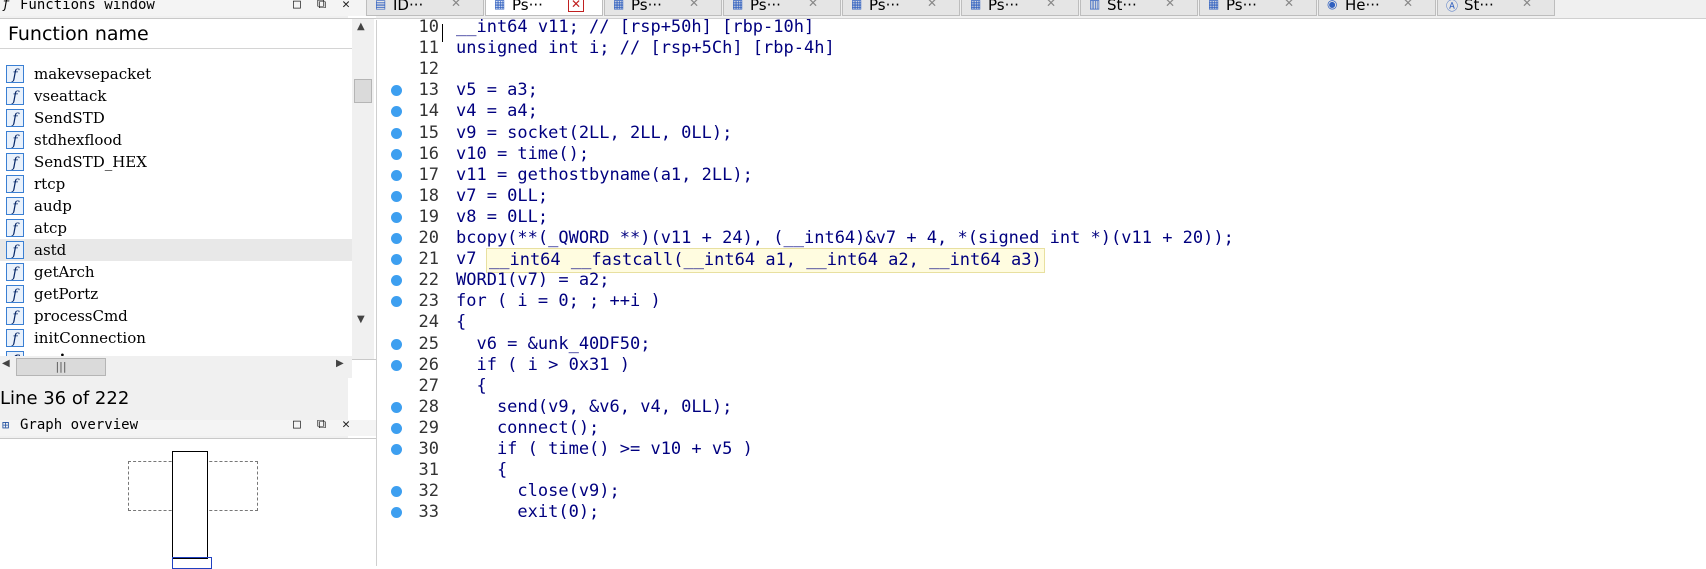 This screenshot has height=569, width=1706. What do you see at coordinates (176, 316) in the screenshot?
I see `function-item-processCmd: f processCmd` at bounding box center [176, 316].